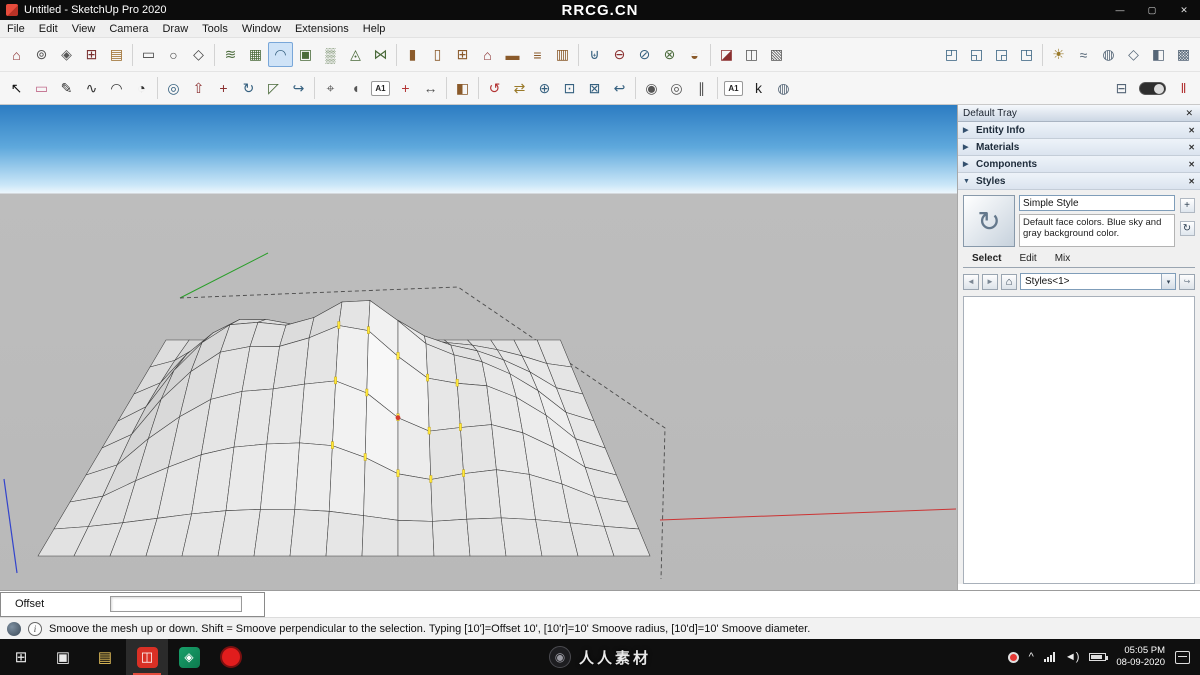  I want to click on animator-icon: ‖, so click(1183, 88).